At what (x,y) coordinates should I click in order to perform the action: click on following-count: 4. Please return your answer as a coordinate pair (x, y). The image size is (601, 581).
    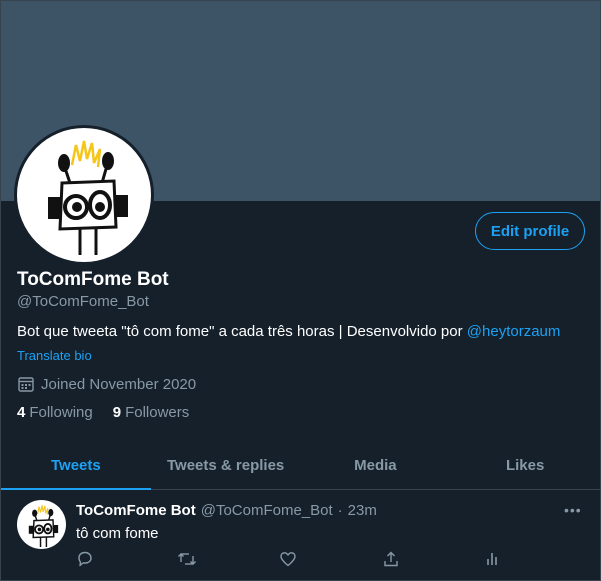
    Looking at the image, I should click on (21, 412).